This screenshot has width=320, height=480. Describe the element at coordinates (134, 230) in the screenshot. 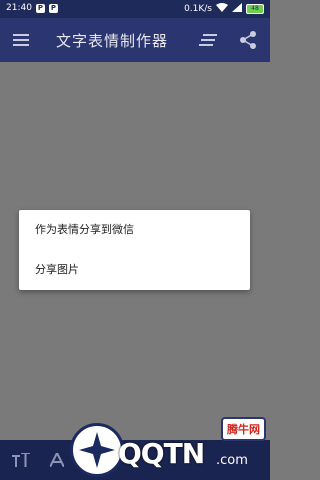

I see `share-as-wechat-sticker-option: 作为表情分享到微信` at that location.